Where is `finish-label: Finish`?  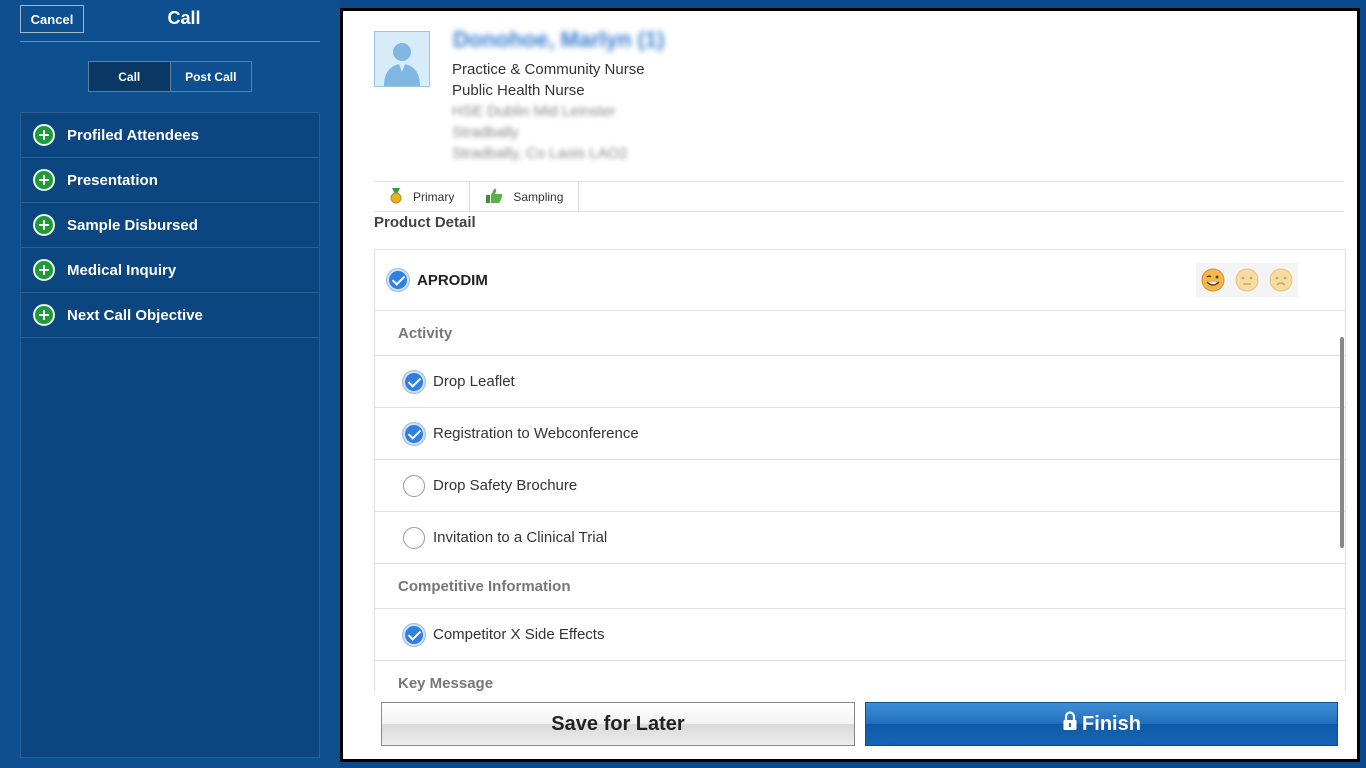
finish-label: Finish is located at coordinates (1111, 723).